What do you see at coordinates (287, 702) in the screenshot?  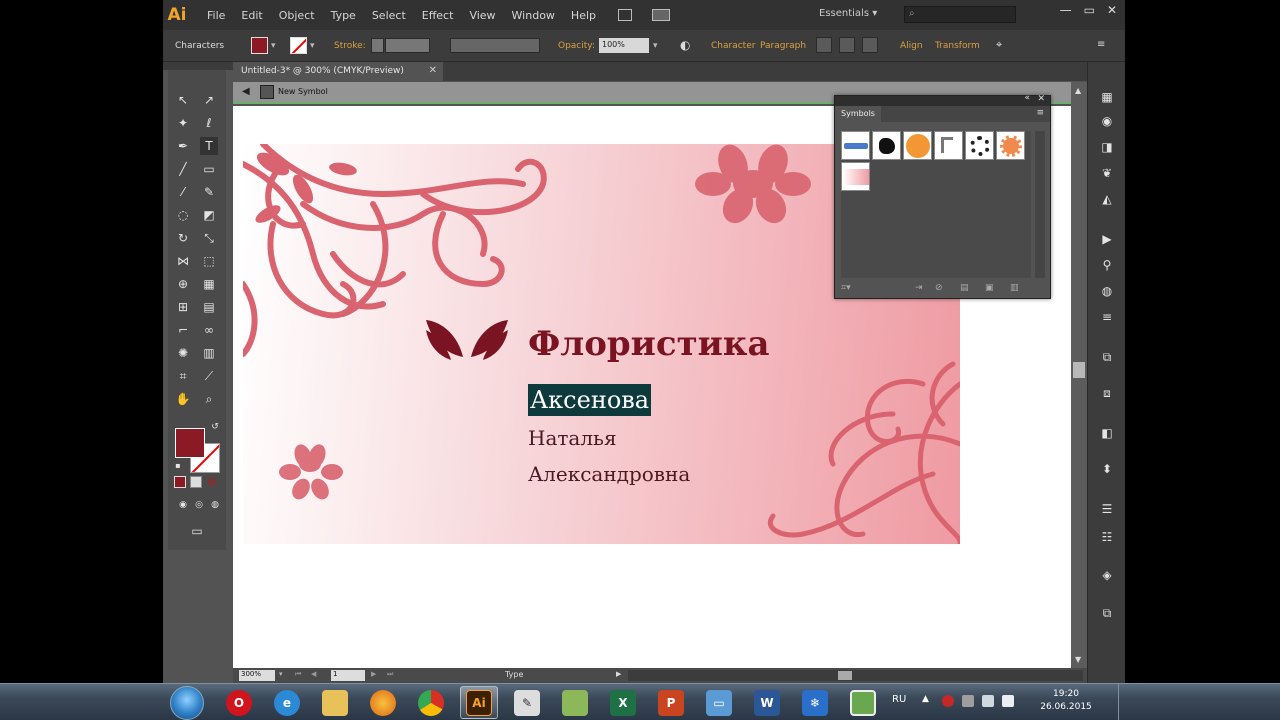 I see `taskbar-internet-explorer: e` at bounding box center [287, 702].